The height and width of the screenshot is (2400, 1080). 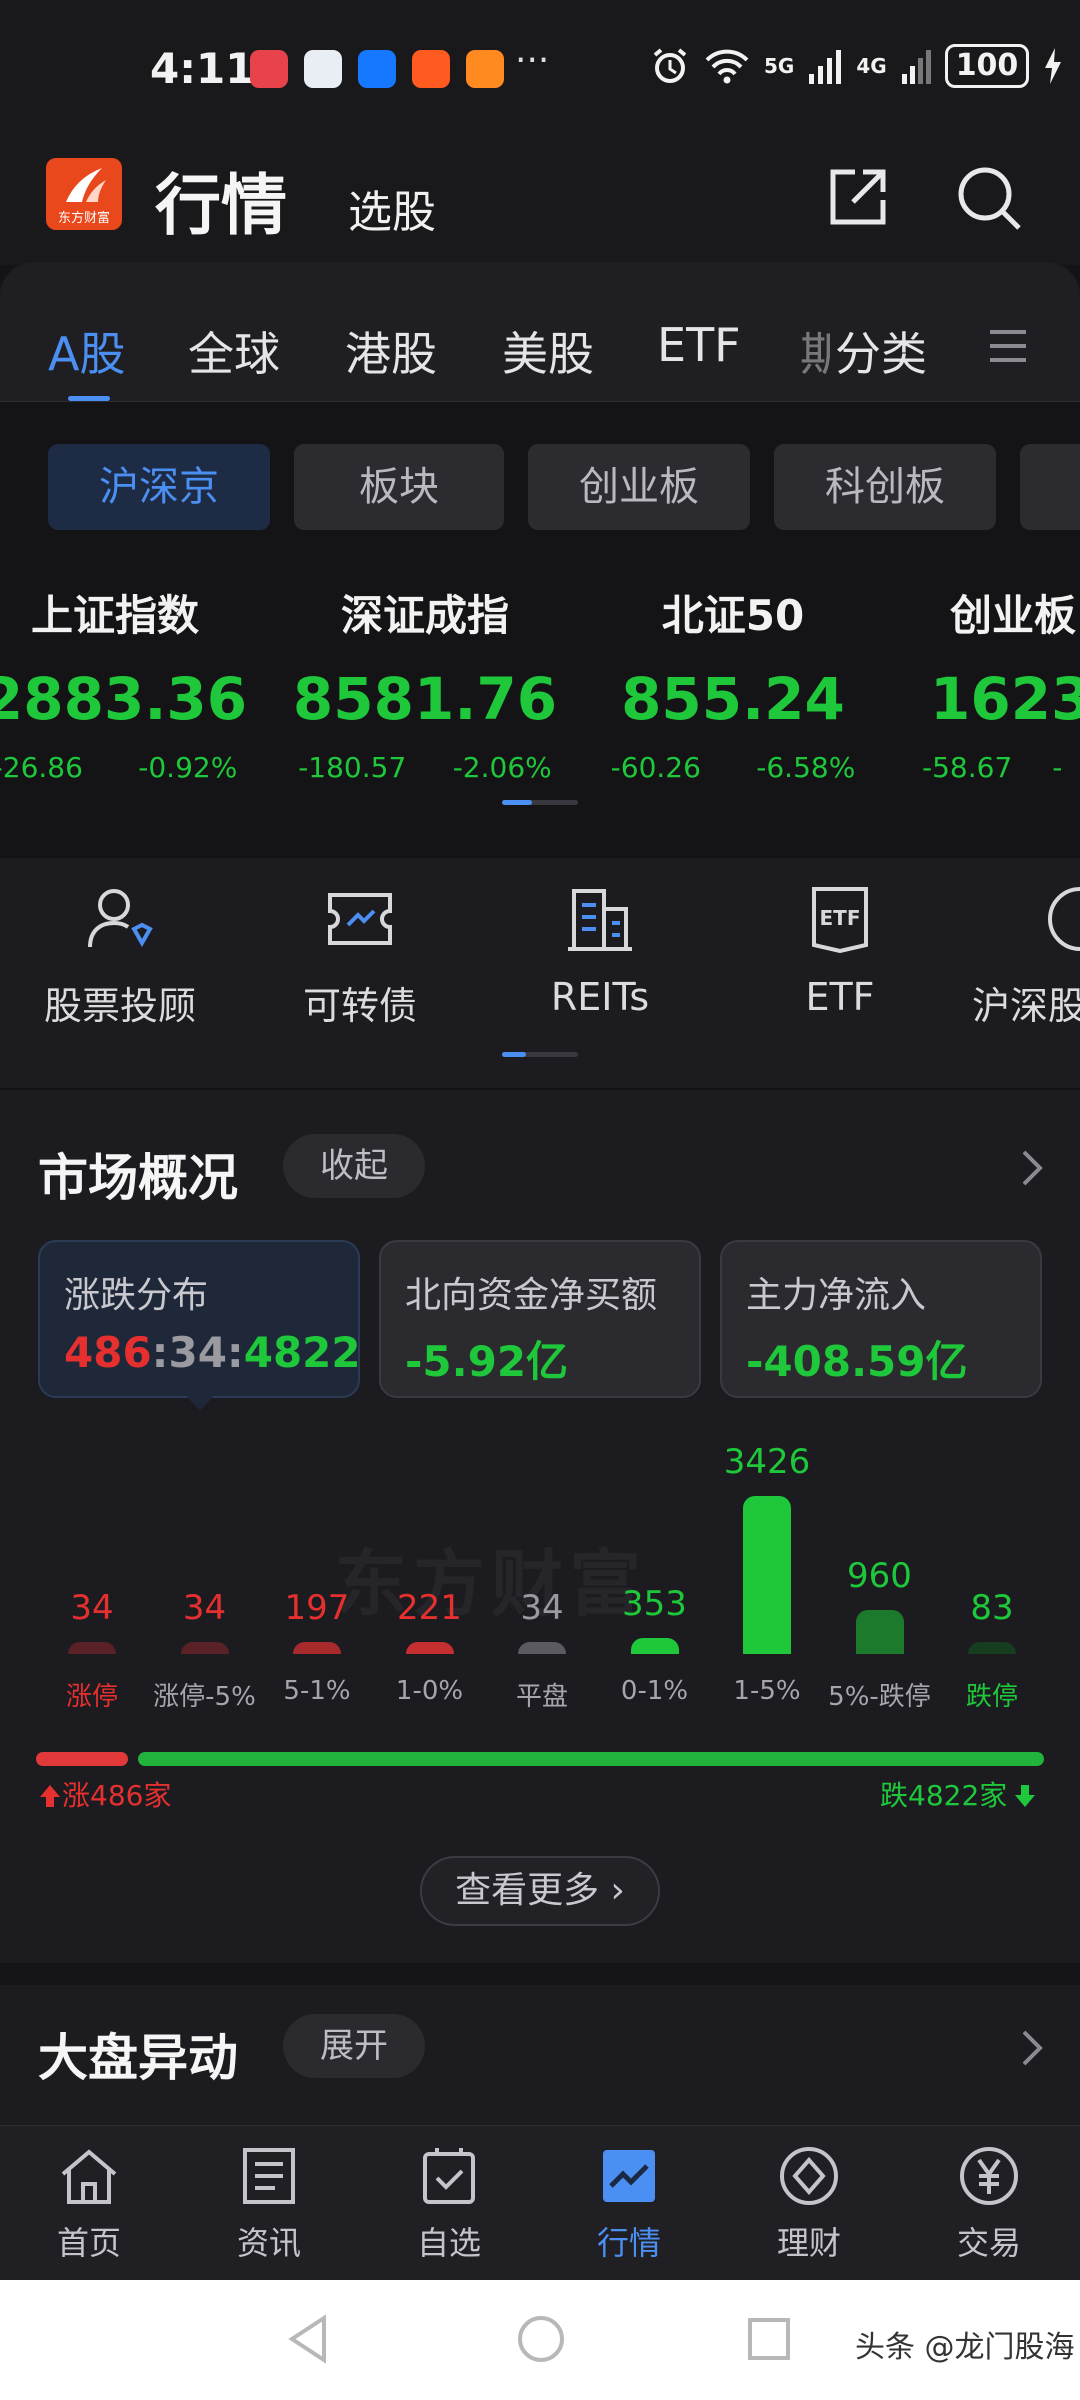 I want to click on tool-stock-advisor: 股票投顾, so click(x=120, y=957).